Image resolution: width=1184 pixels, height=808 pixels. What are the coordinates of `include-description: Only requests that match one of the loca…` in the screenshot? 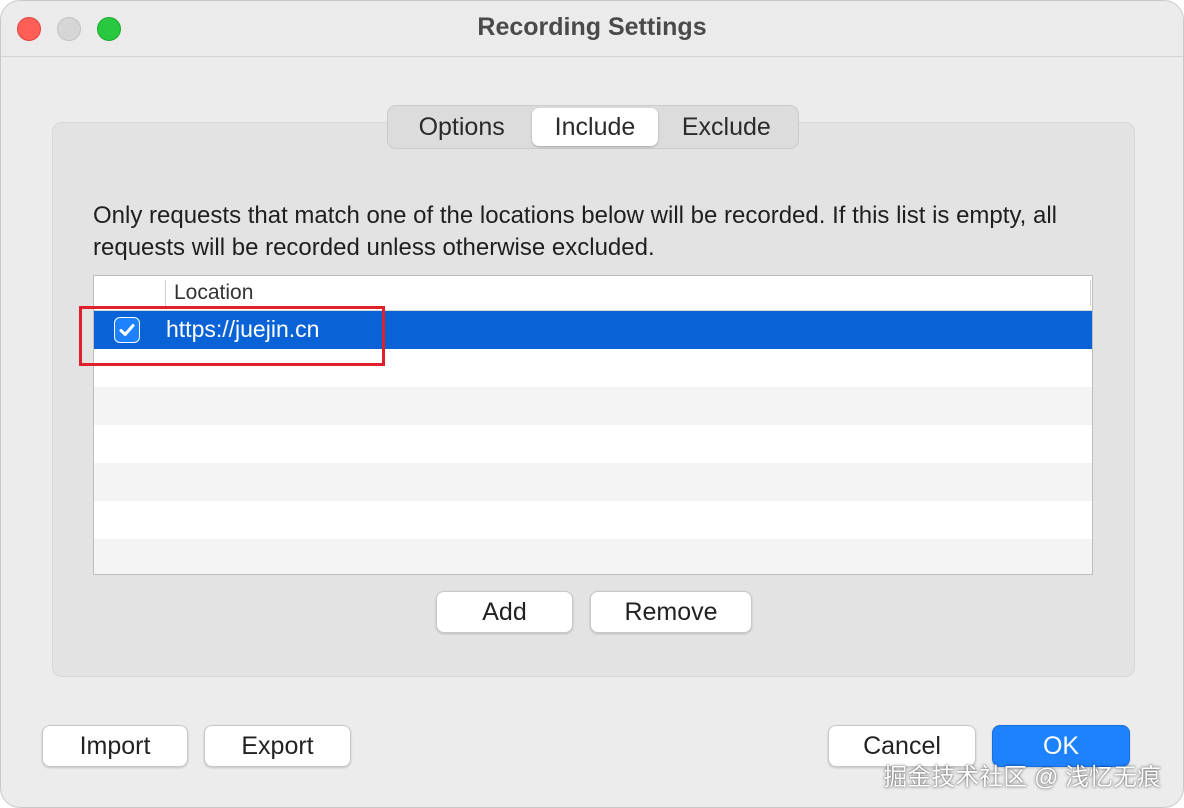 It's located at (575, 231).